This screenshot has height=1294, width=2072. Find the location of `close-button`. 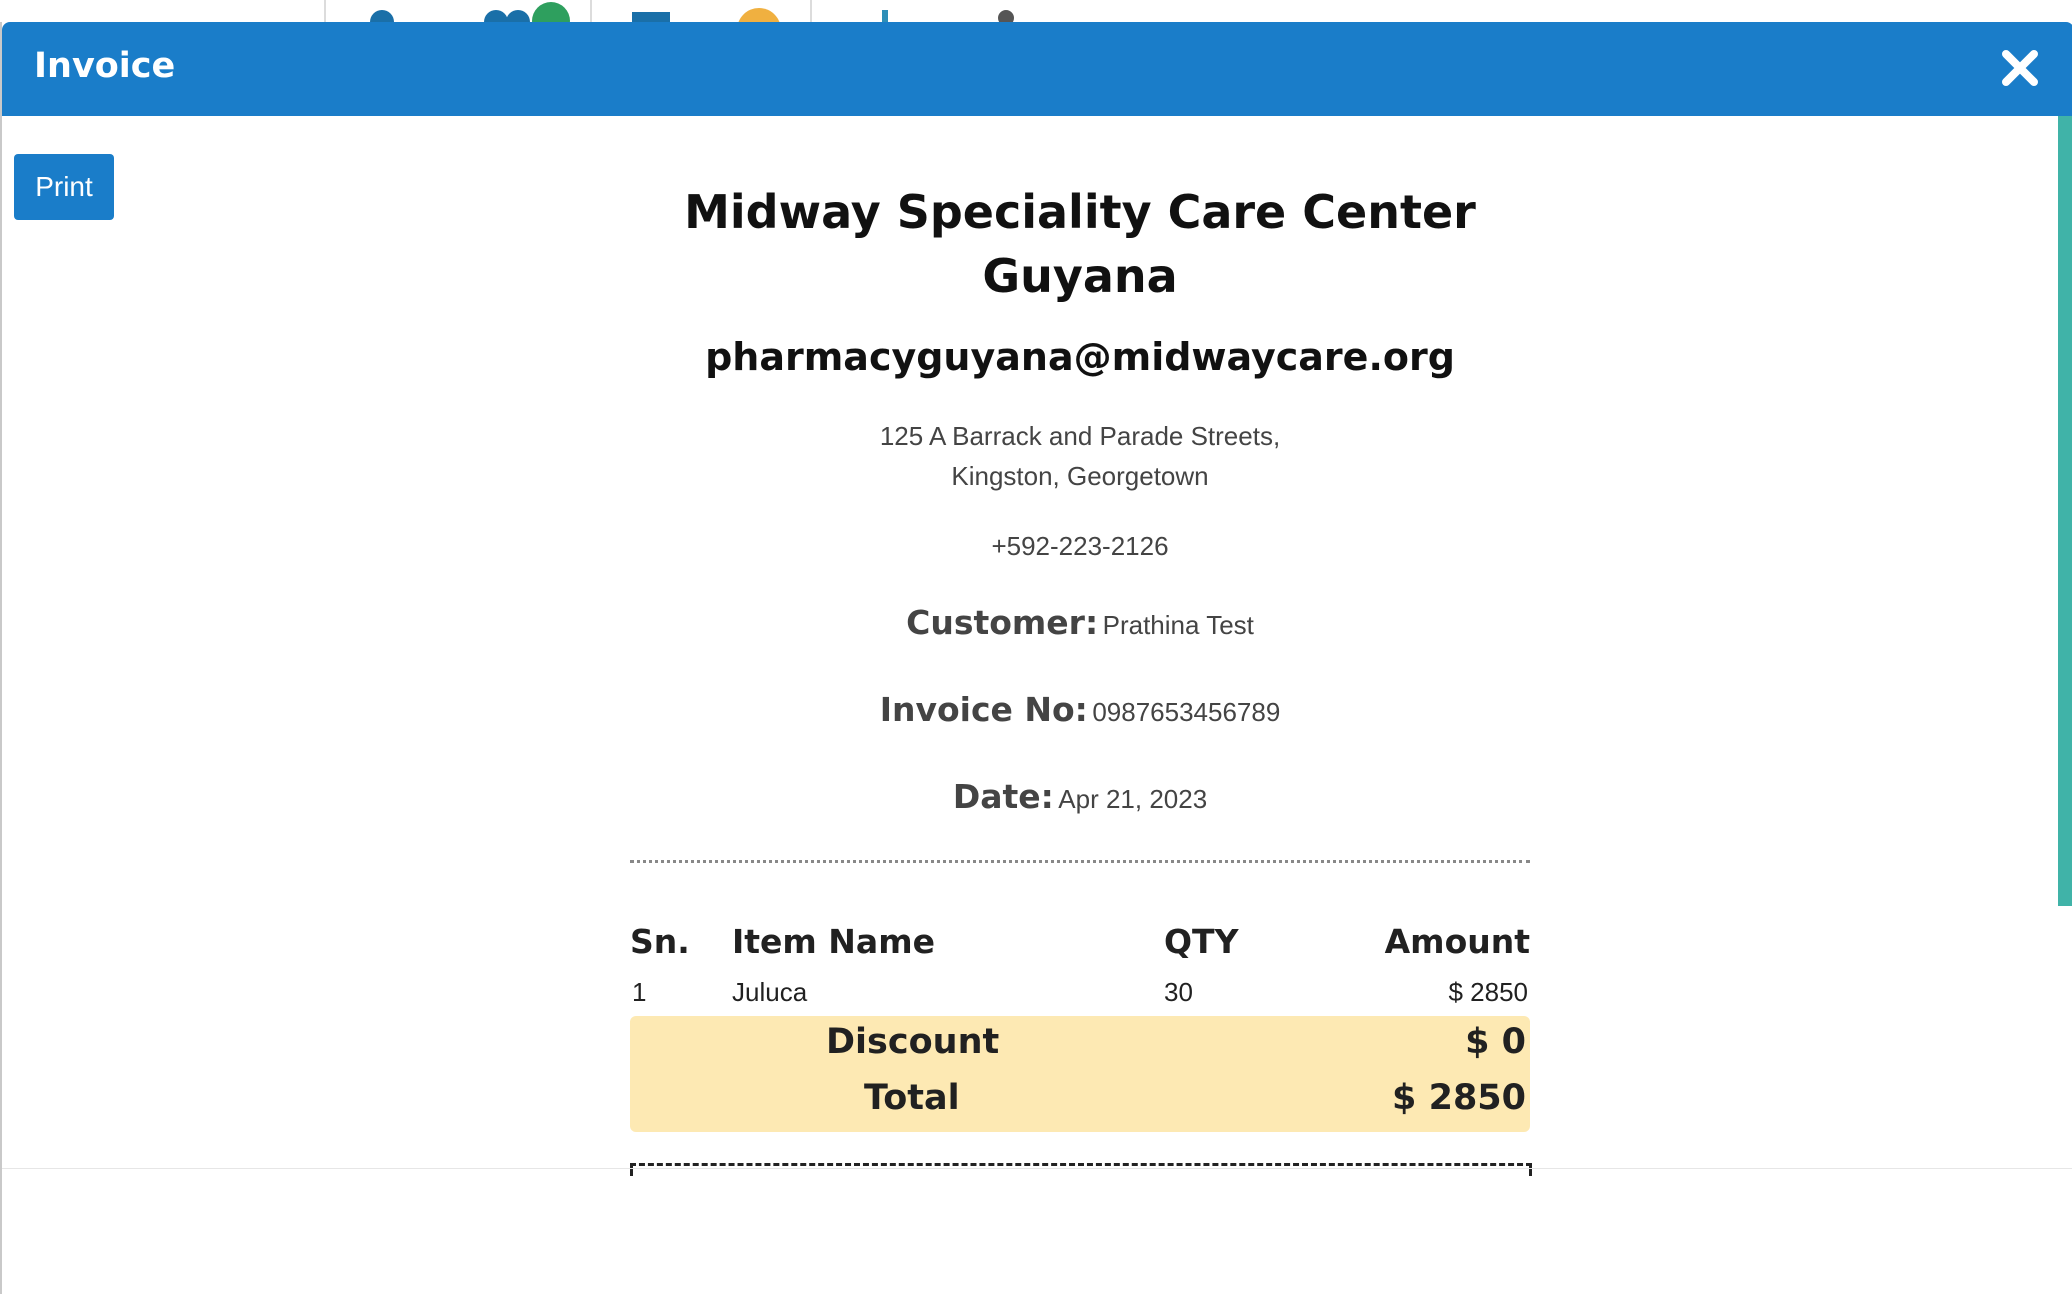

close-button is located at coordinates (2020, 68).